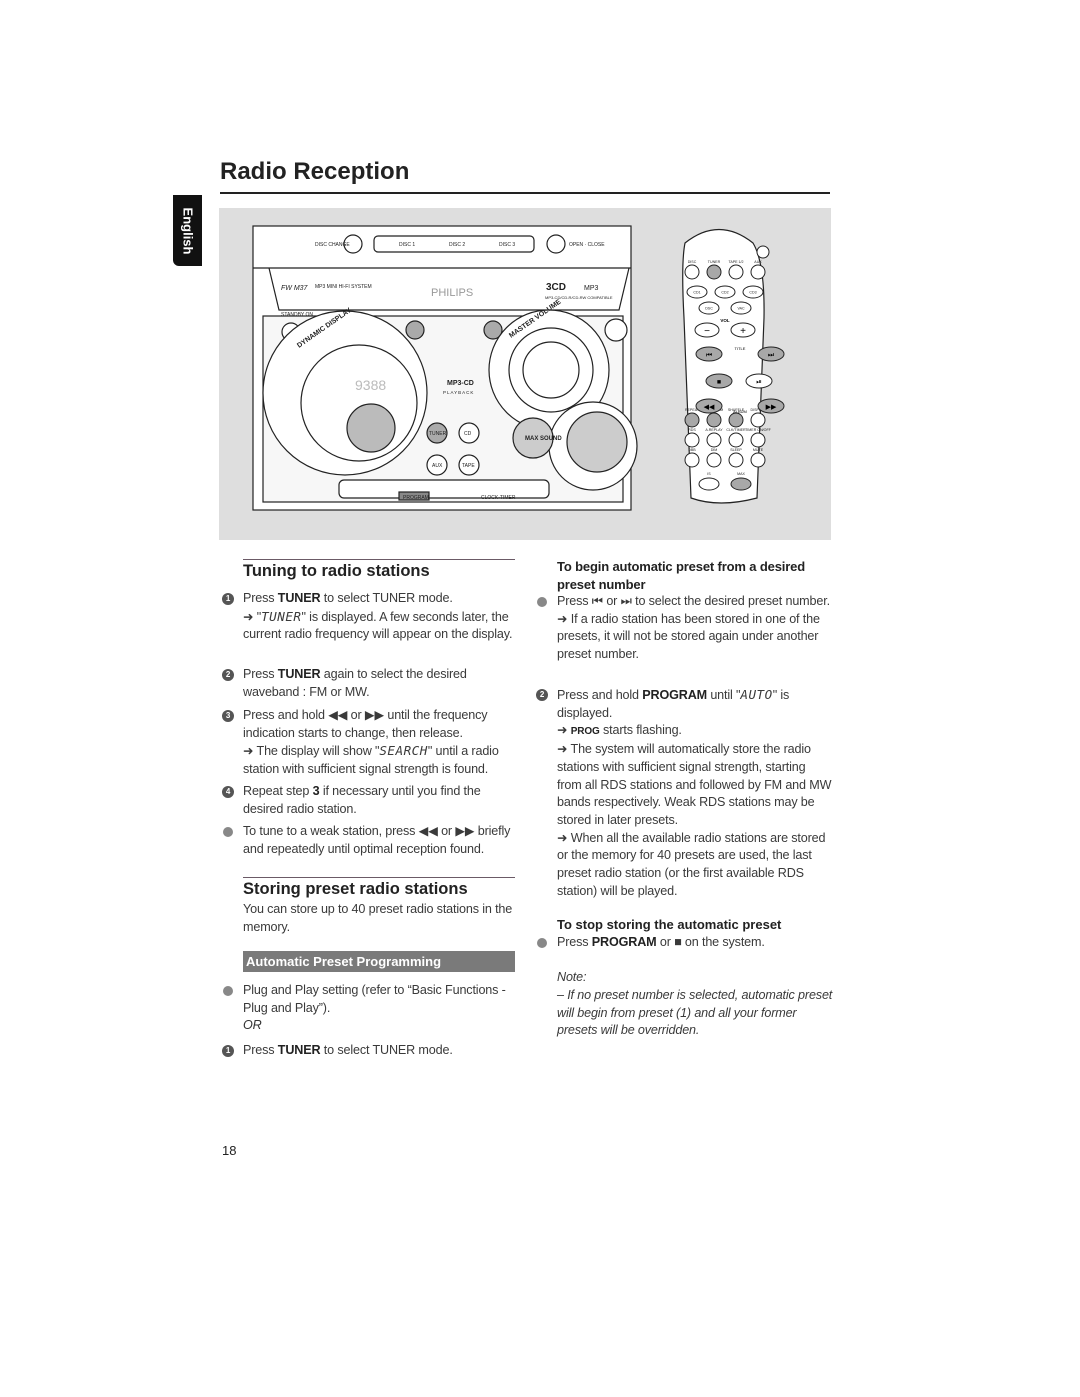  What do you see at coordinates (724, 293) in the screenshot?
I see `remote-button-label: CD2` at bounding box center [724, 293].